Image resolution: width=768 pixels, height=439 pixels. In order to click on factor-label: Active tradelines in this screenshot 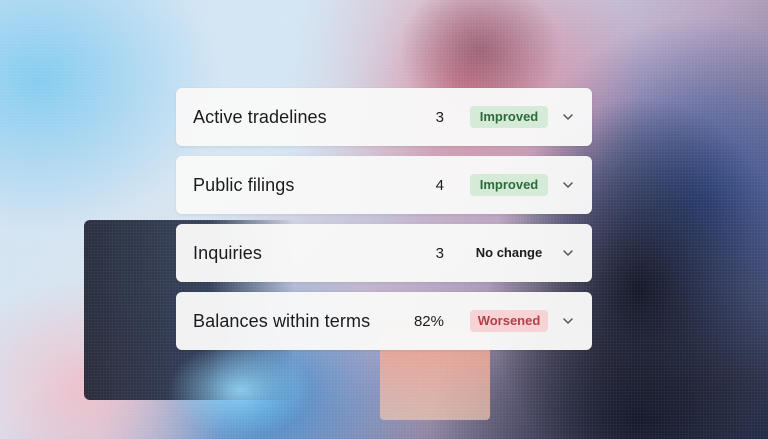, I will do `click(260, 116)`.